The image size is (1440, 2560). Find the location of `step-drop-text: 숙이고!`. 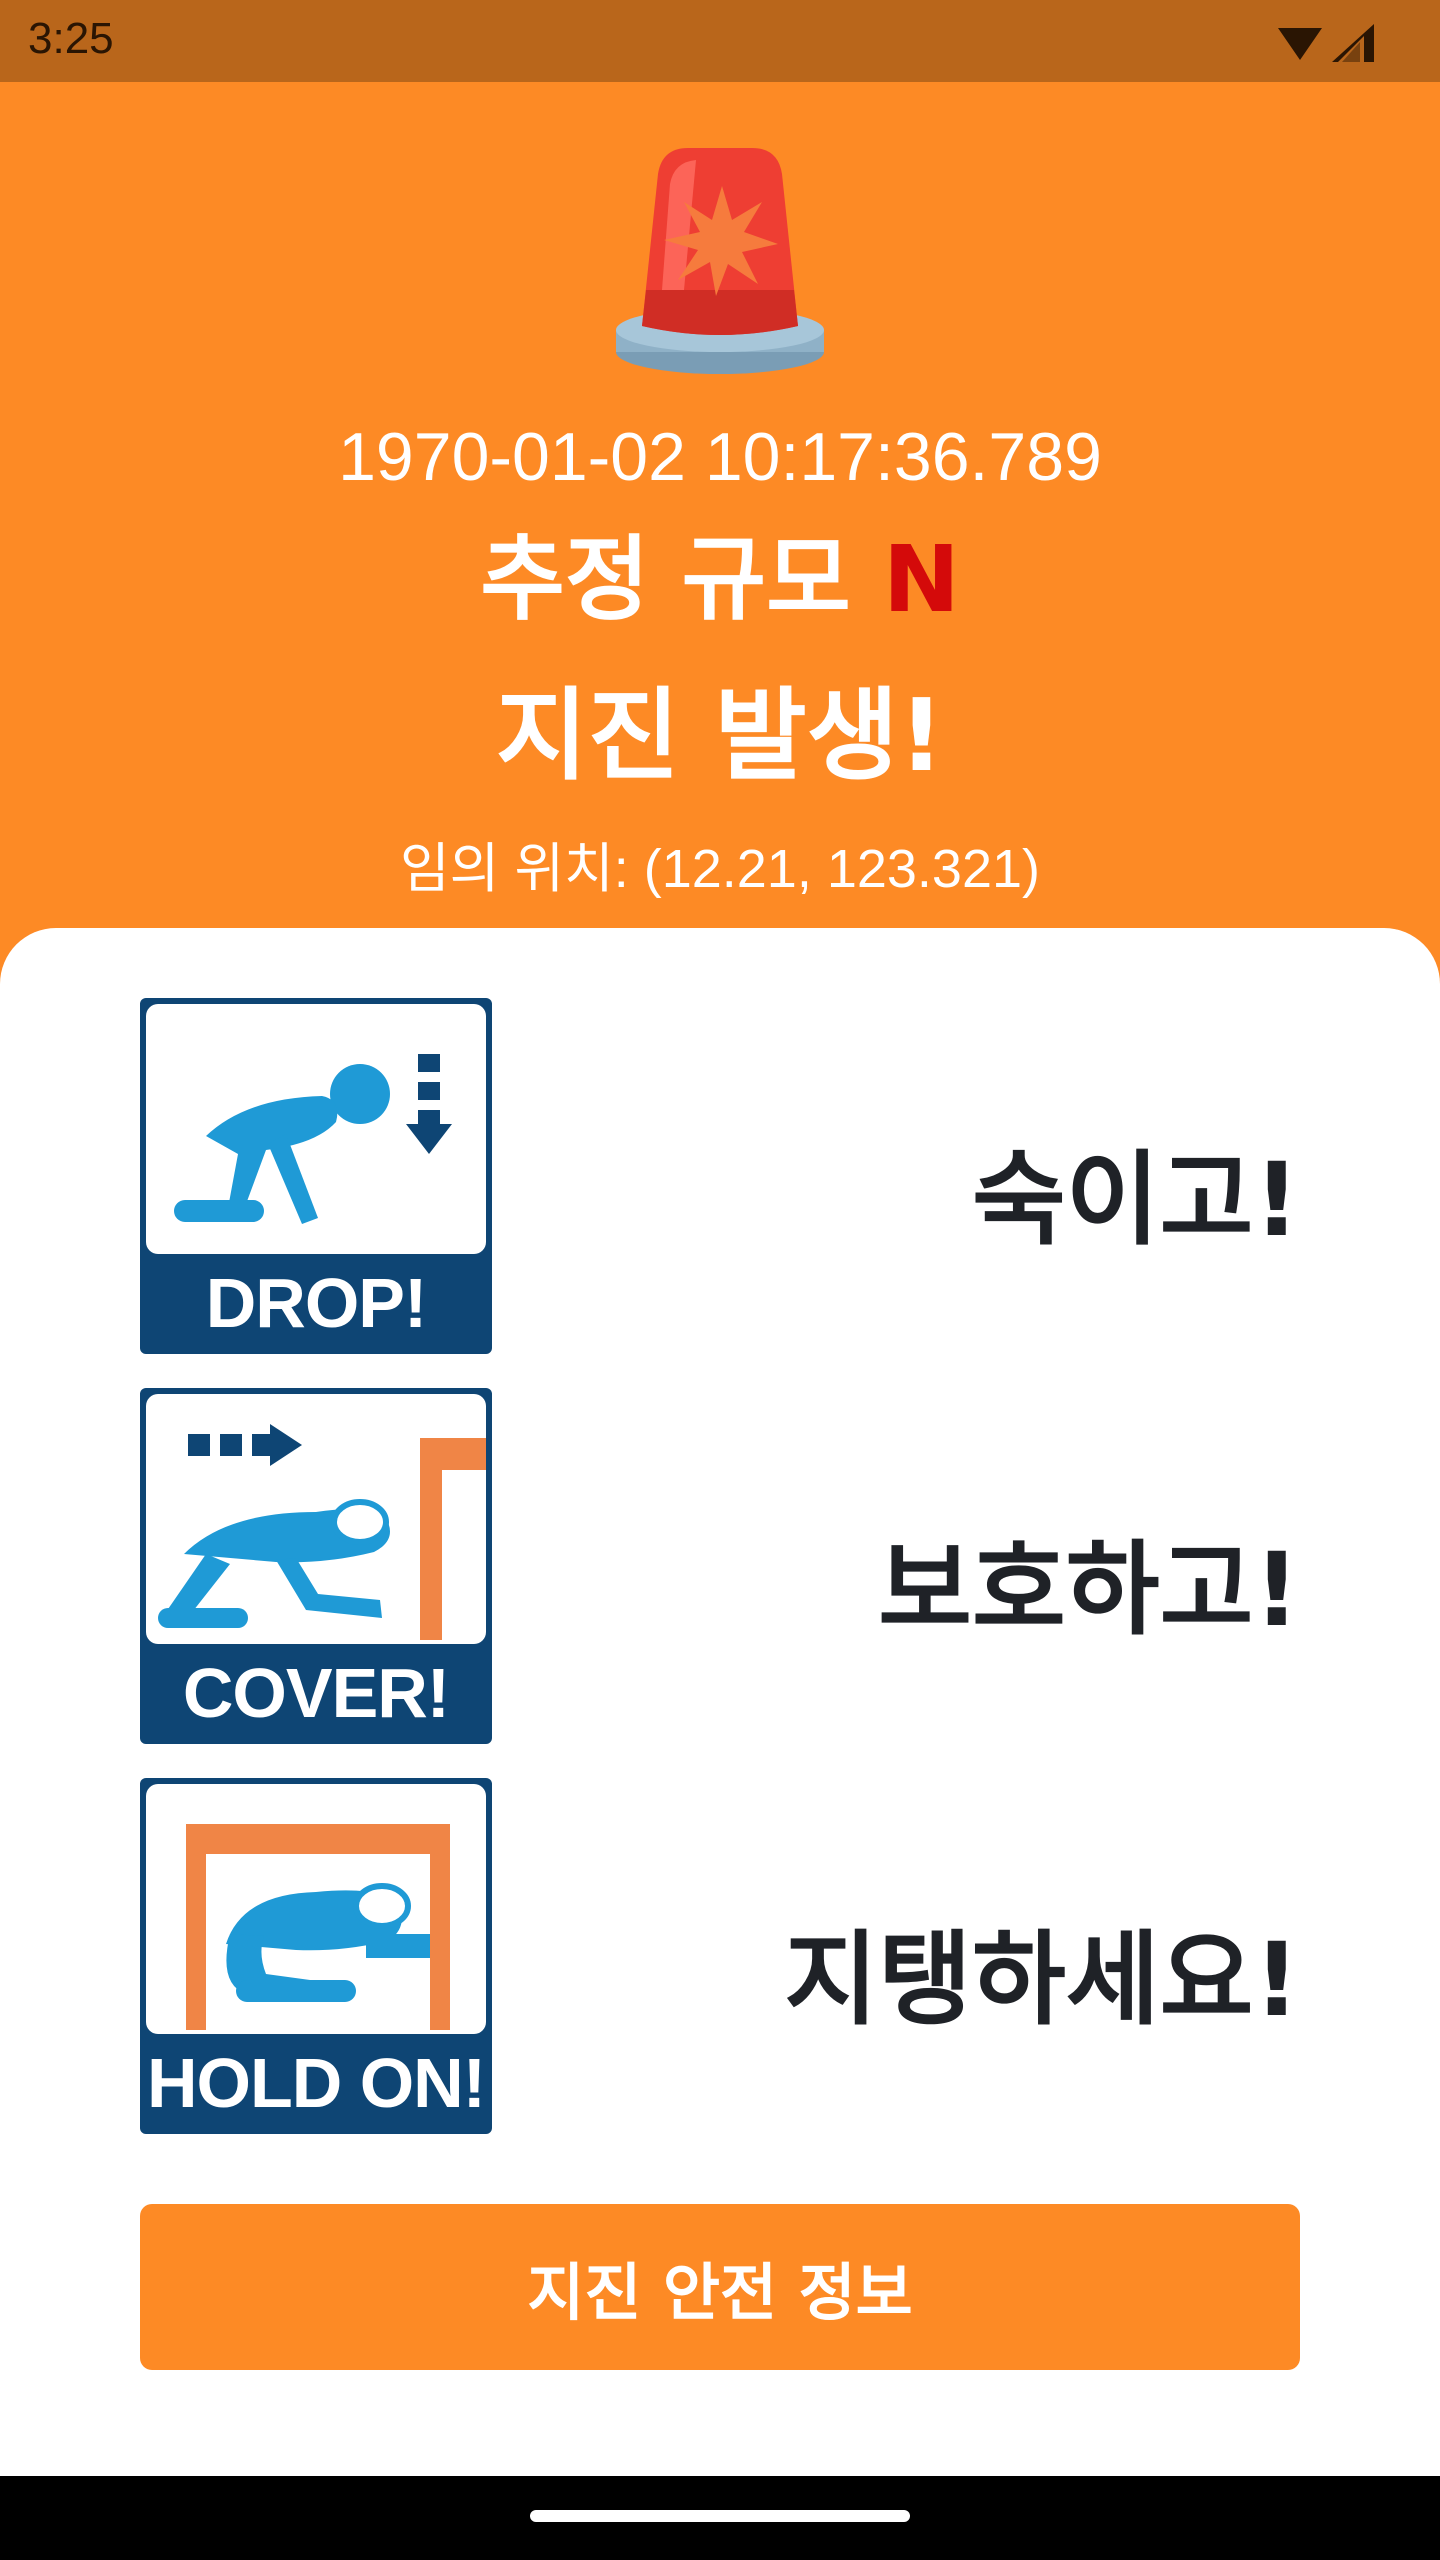

step-drop-text: 숙이고! is located at coordinates (1135, 1200).